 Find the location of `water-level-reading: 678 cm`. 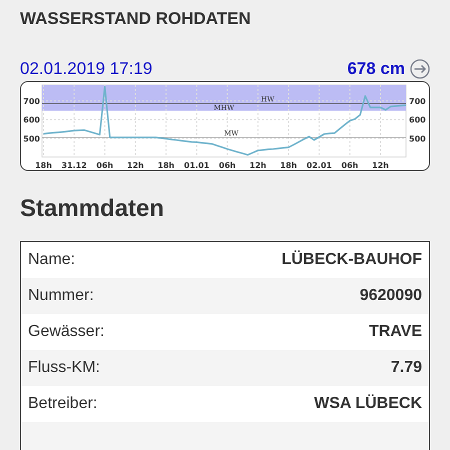

water-level-reading: 678 cm is located at coordinates (376, 69).